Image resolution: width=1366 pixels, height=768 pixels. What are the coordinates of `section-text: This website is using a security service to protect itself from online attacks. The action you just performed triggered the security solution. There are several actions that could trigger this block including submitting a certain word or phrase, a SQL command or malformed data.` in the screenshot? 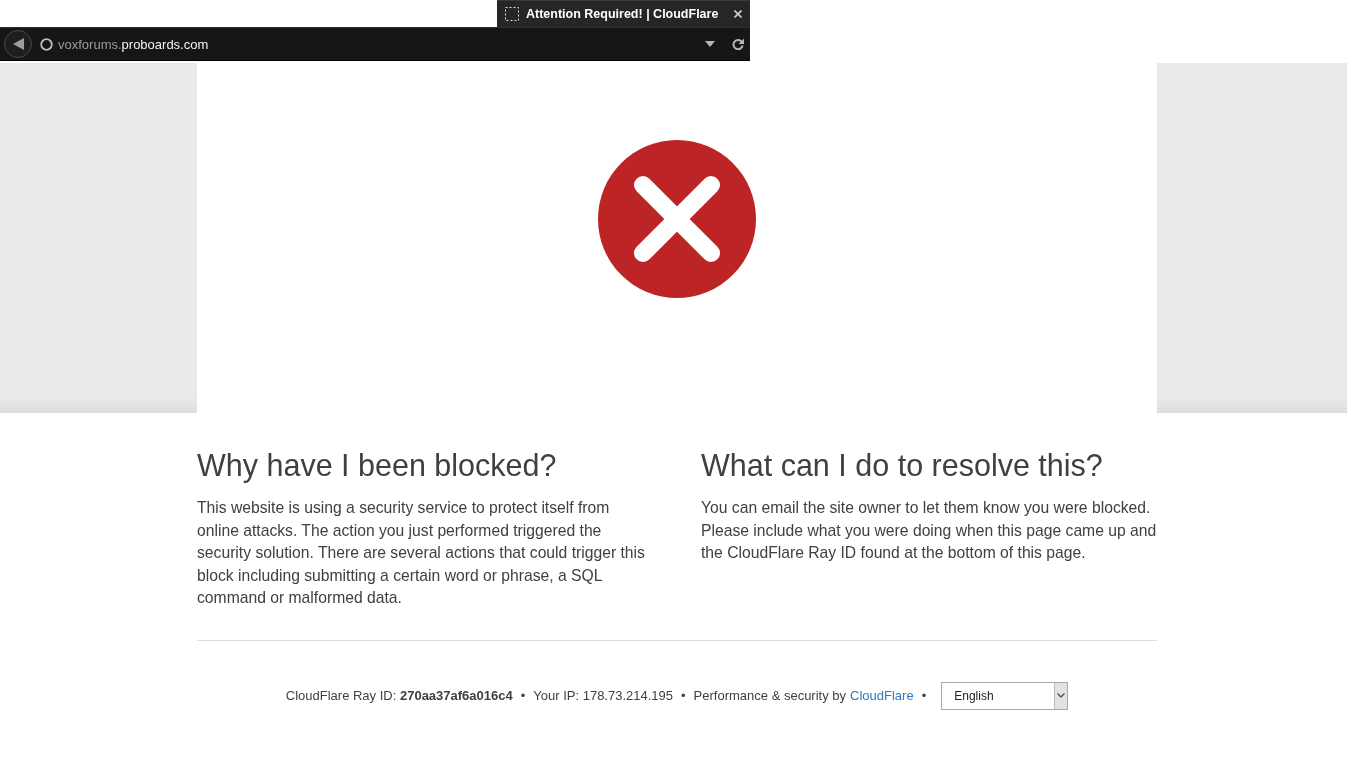 It's located at (421, 553).